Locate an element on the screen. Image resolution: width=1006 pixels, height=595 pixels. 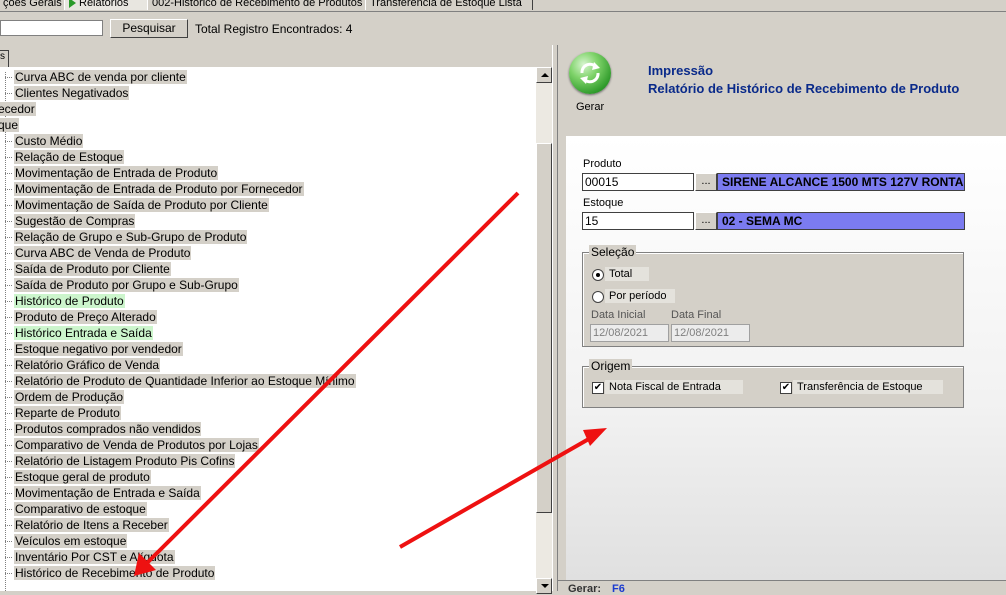
tree-group: ecedor is located at coordinates (18, 109).